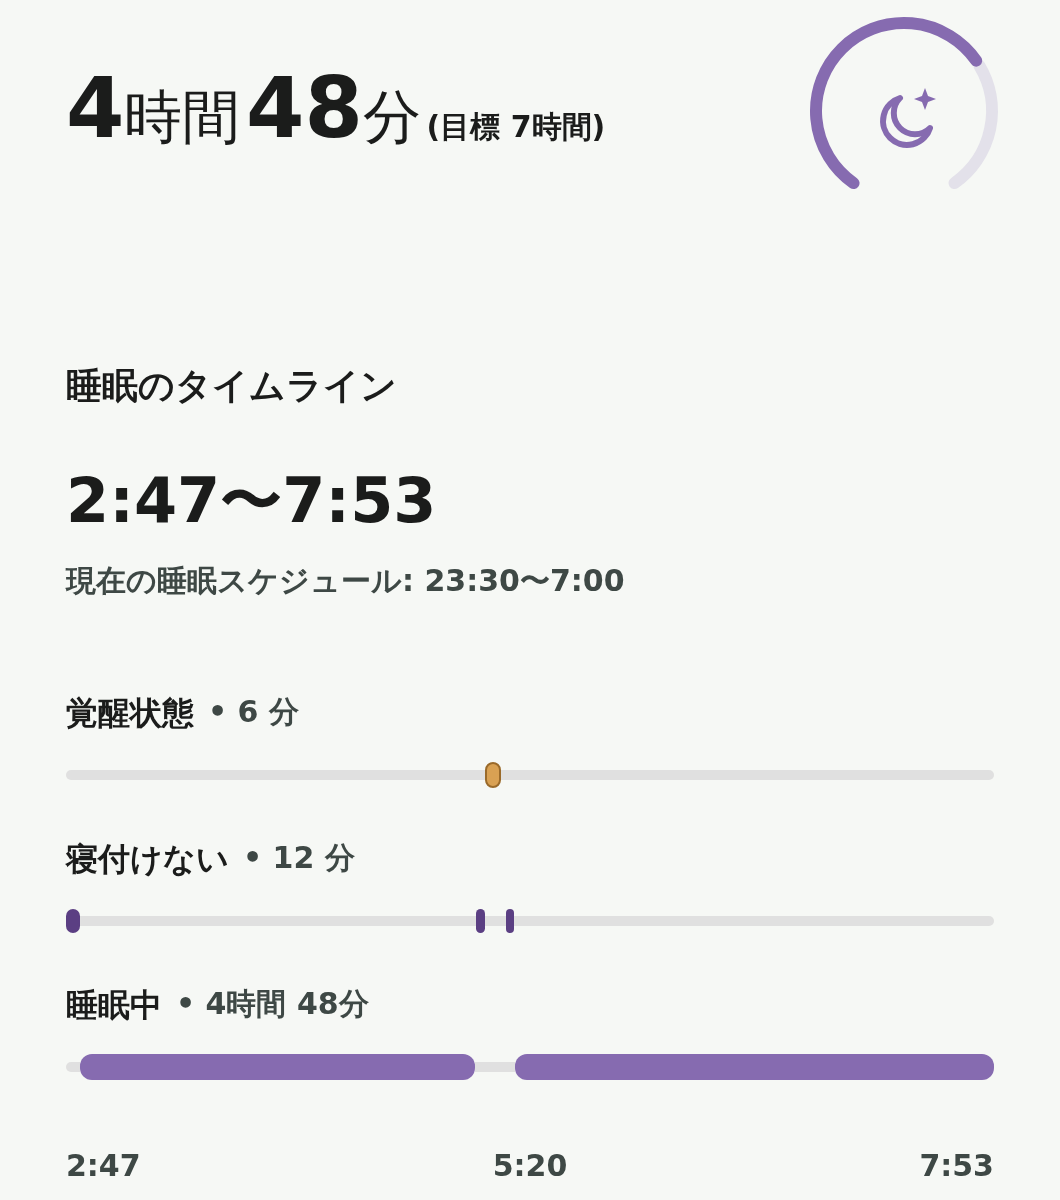  Describe the element at coordinates (130, 713) in the screenshot. I see `stage-name: 覚醒状態` at that location.